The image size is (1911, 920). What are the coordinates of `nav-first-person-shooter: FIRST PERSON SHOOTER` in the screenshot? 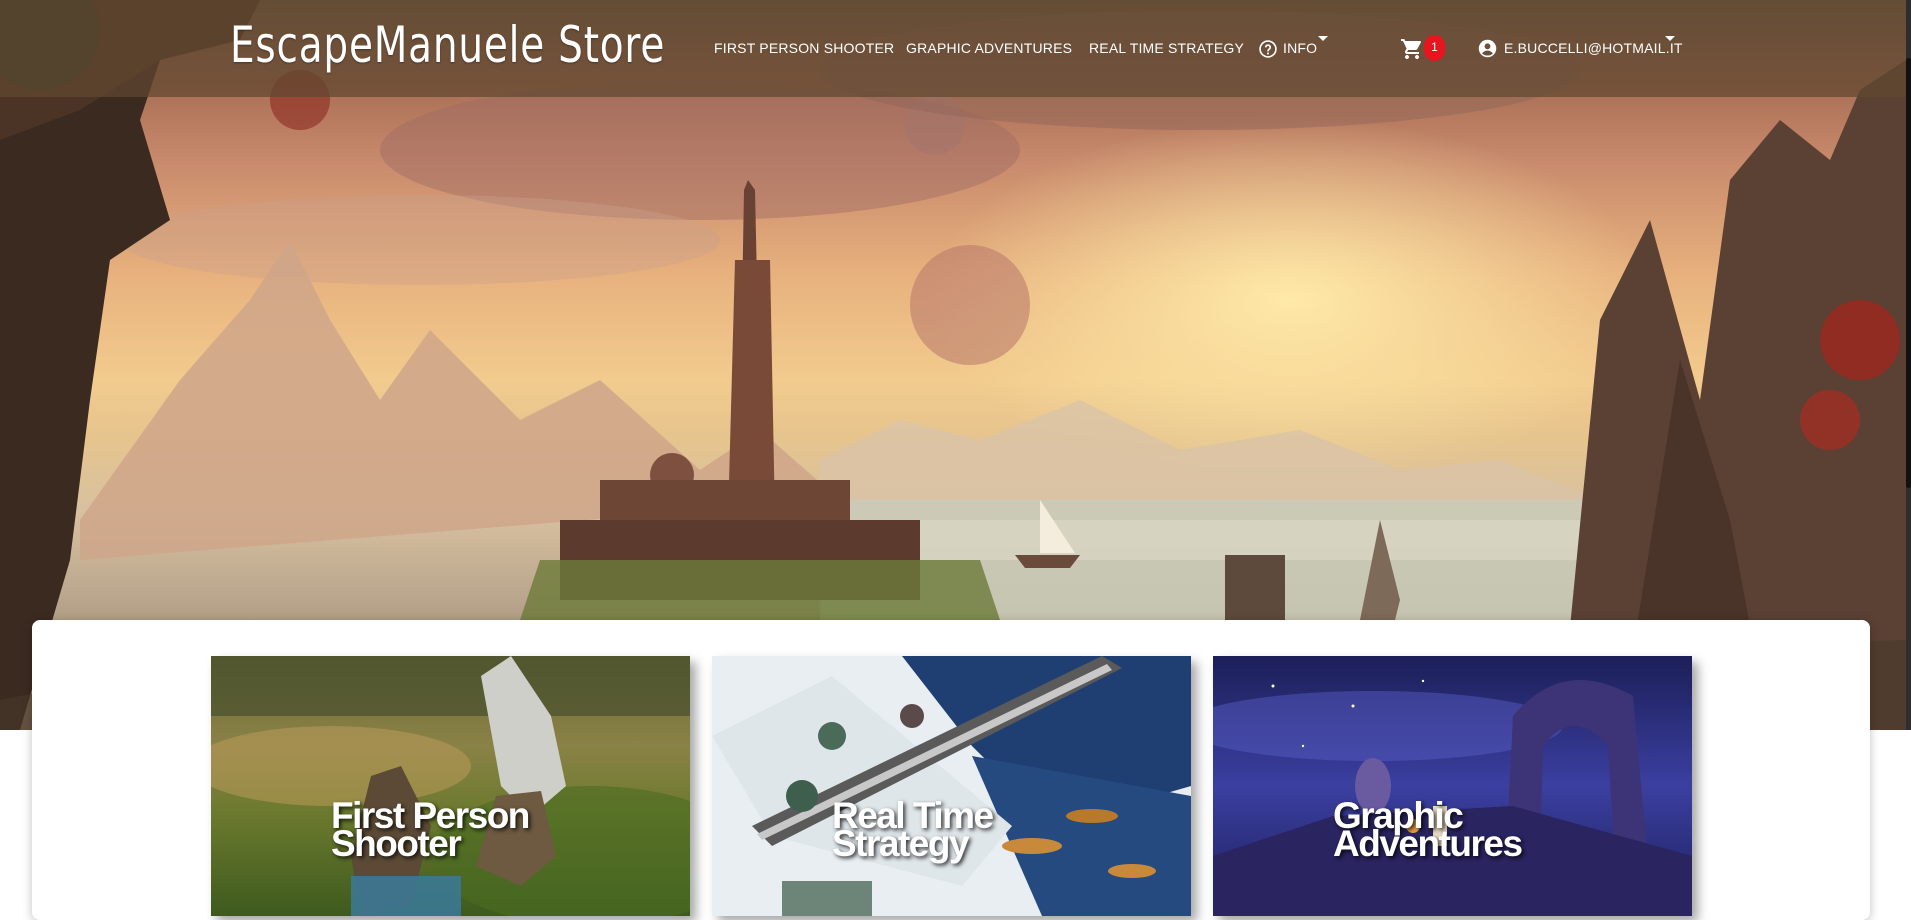 It's located at (804, 48).